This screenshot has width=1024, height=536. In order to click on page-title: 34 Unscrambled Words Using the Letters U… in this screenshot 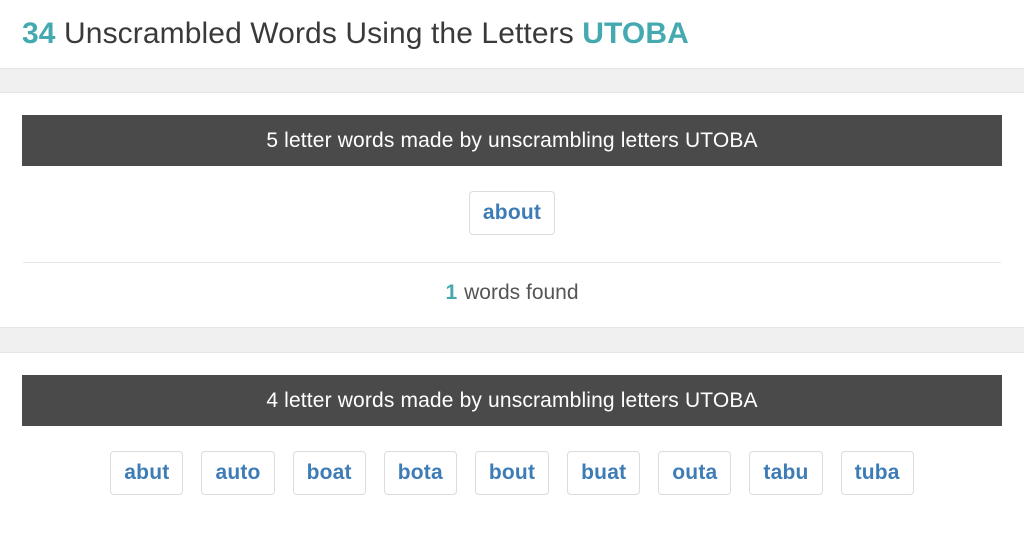, I will do `click(512, 34)`.